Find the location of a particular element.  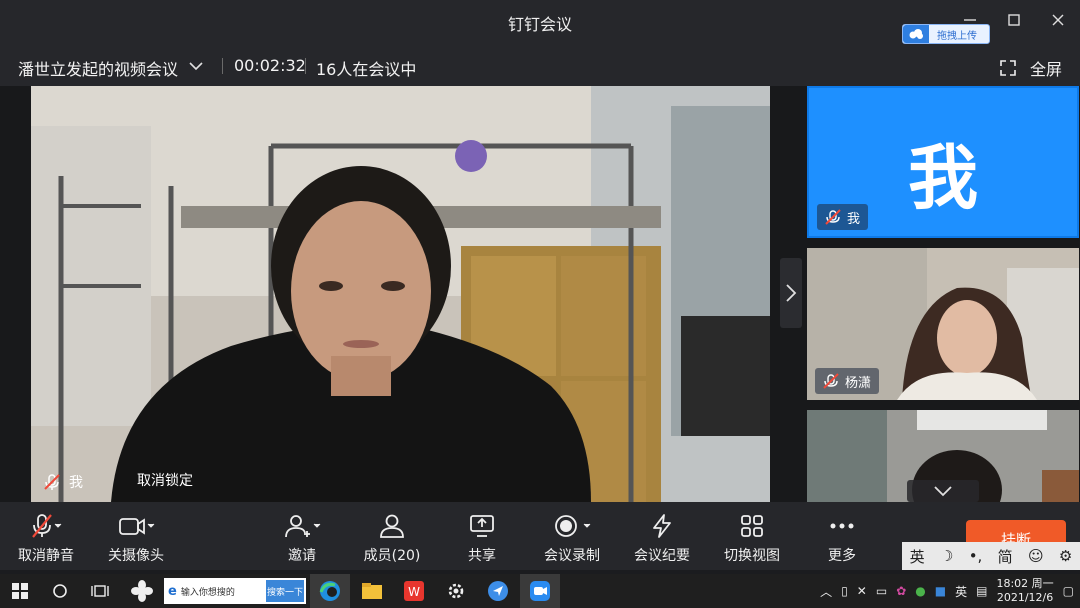

search-placeholder: 输入你想搜的 is located at coordinates (207, 592).